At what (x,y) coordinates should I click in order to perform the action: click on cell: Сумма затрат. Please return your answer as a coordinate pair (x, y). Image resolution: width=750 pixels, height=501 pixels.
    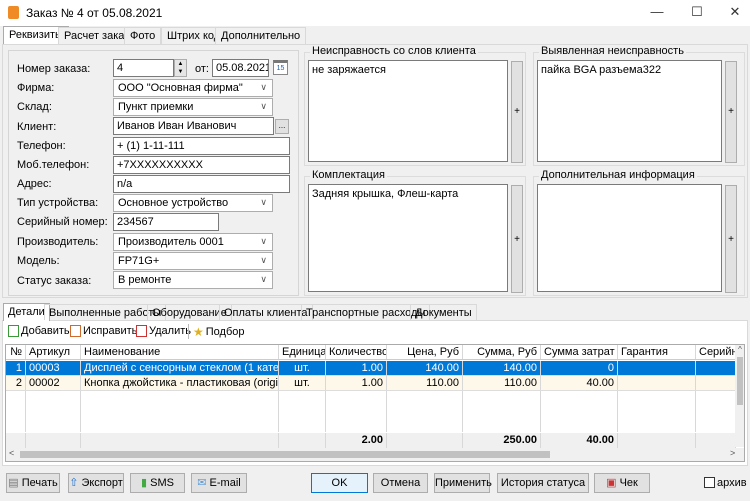
    Looking at the image, I should click on (579, 352).